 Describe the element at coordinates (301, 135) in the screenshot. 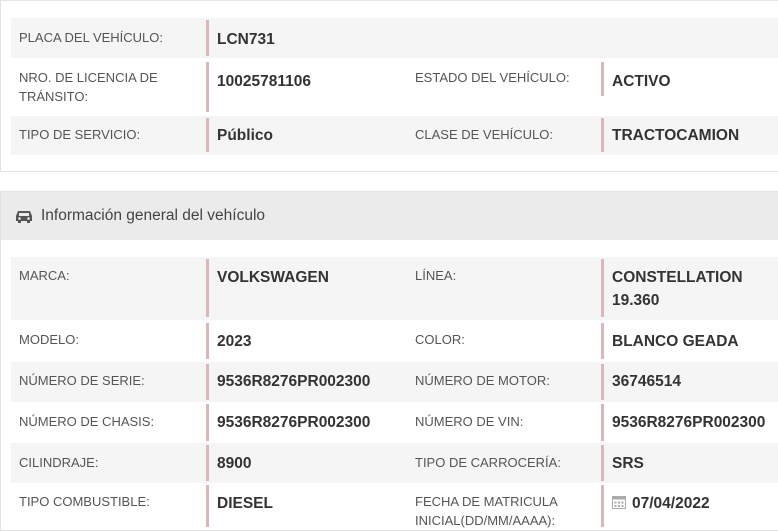

I see `service-value: Público` at that location.